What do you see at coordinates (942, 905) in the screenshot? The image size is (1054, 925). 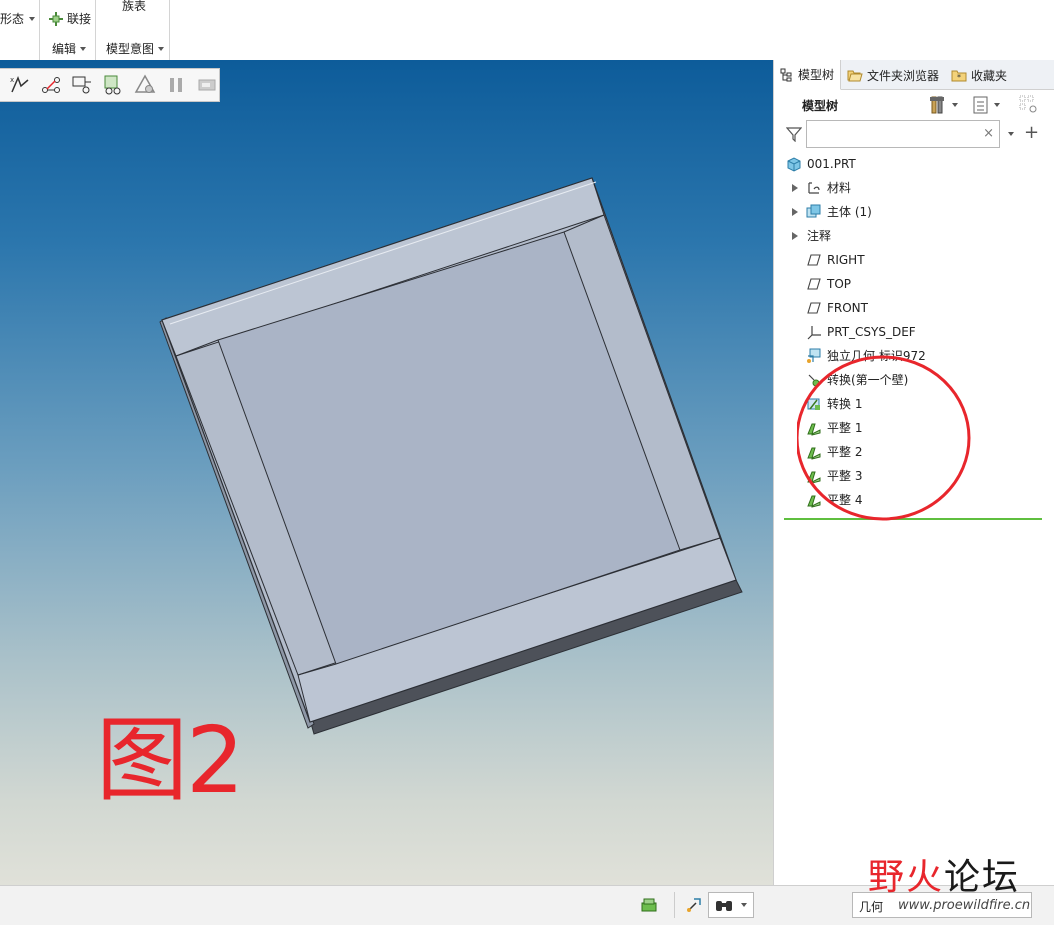 I see `selection-filter-select: 几何` at bounding box center [942, 905].